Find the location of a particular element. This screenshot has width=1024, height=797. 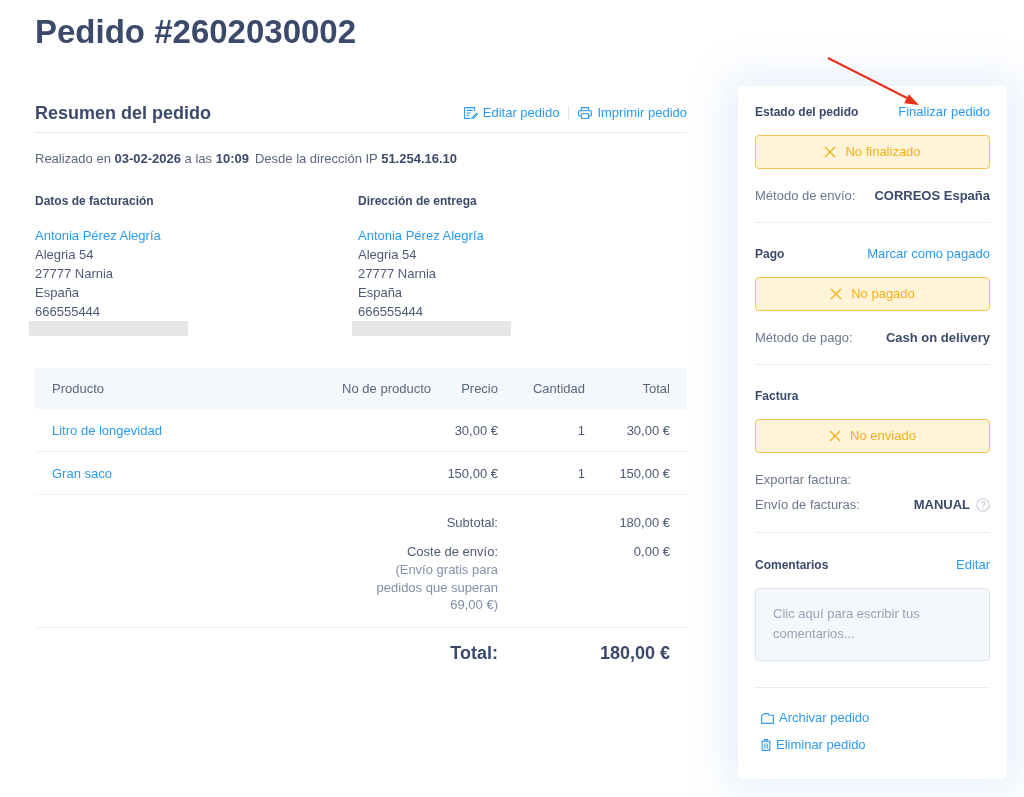

product-link: Litro de longevidad is located at coordinates (107, 430).